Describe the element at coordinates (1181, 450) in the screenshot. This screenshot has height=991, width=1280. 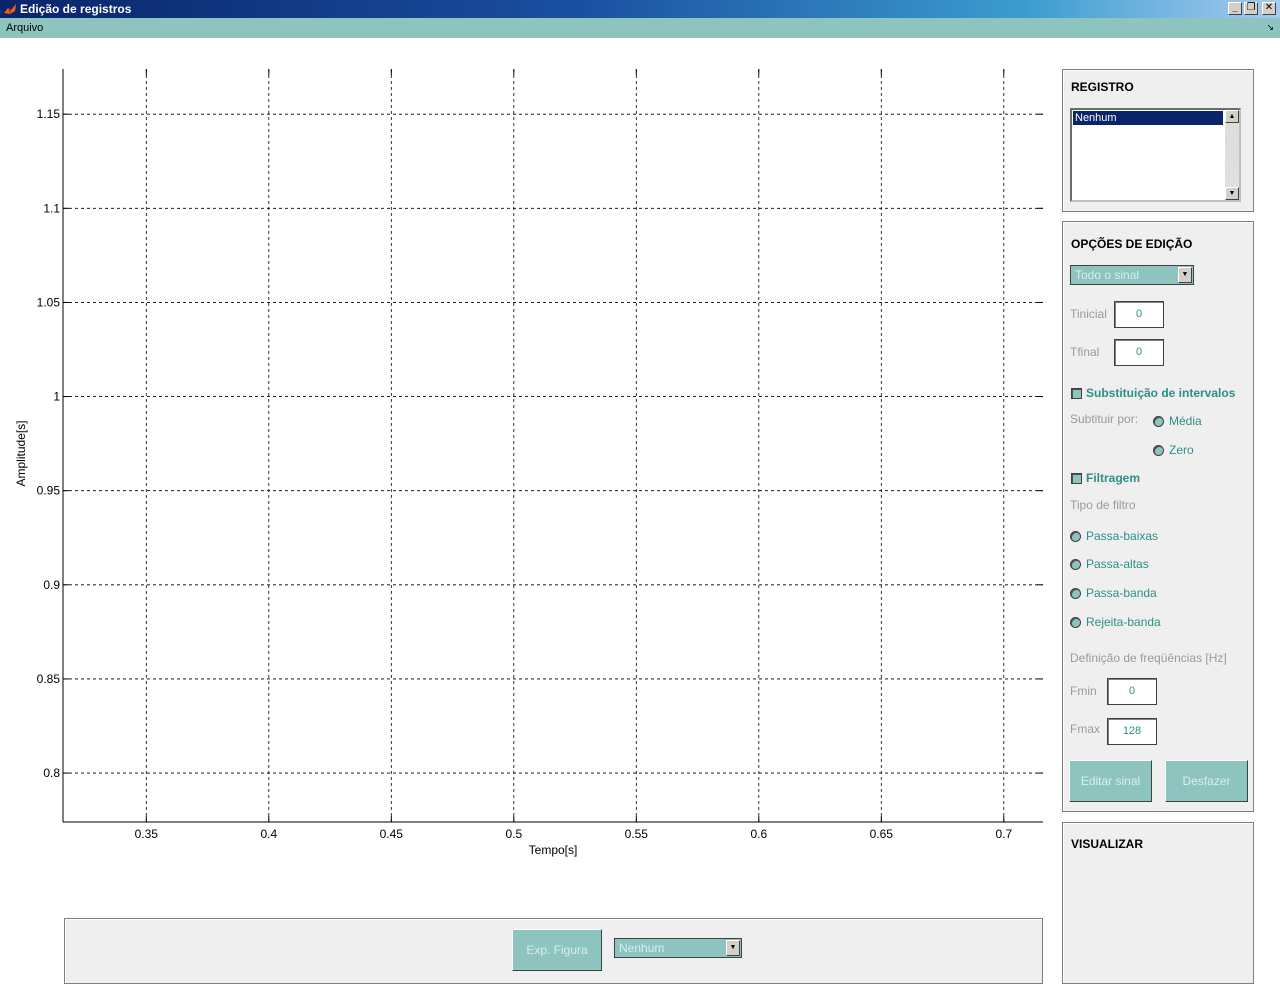
I see `zero-label: Zero` at that location.